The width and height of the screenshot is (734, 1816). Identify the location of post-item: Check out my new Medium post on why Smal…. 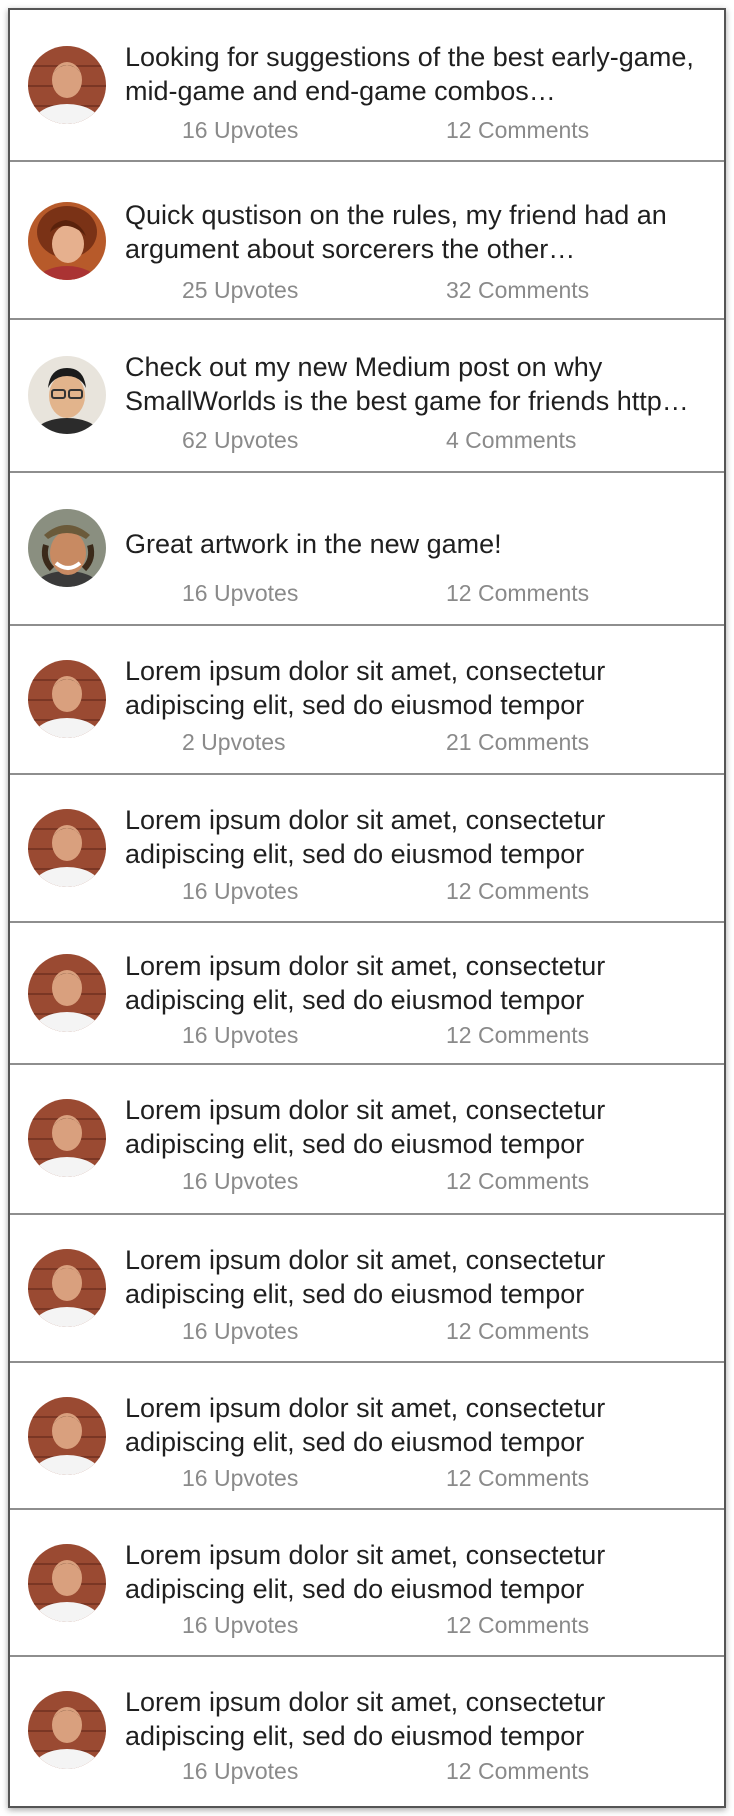
(367, 395).